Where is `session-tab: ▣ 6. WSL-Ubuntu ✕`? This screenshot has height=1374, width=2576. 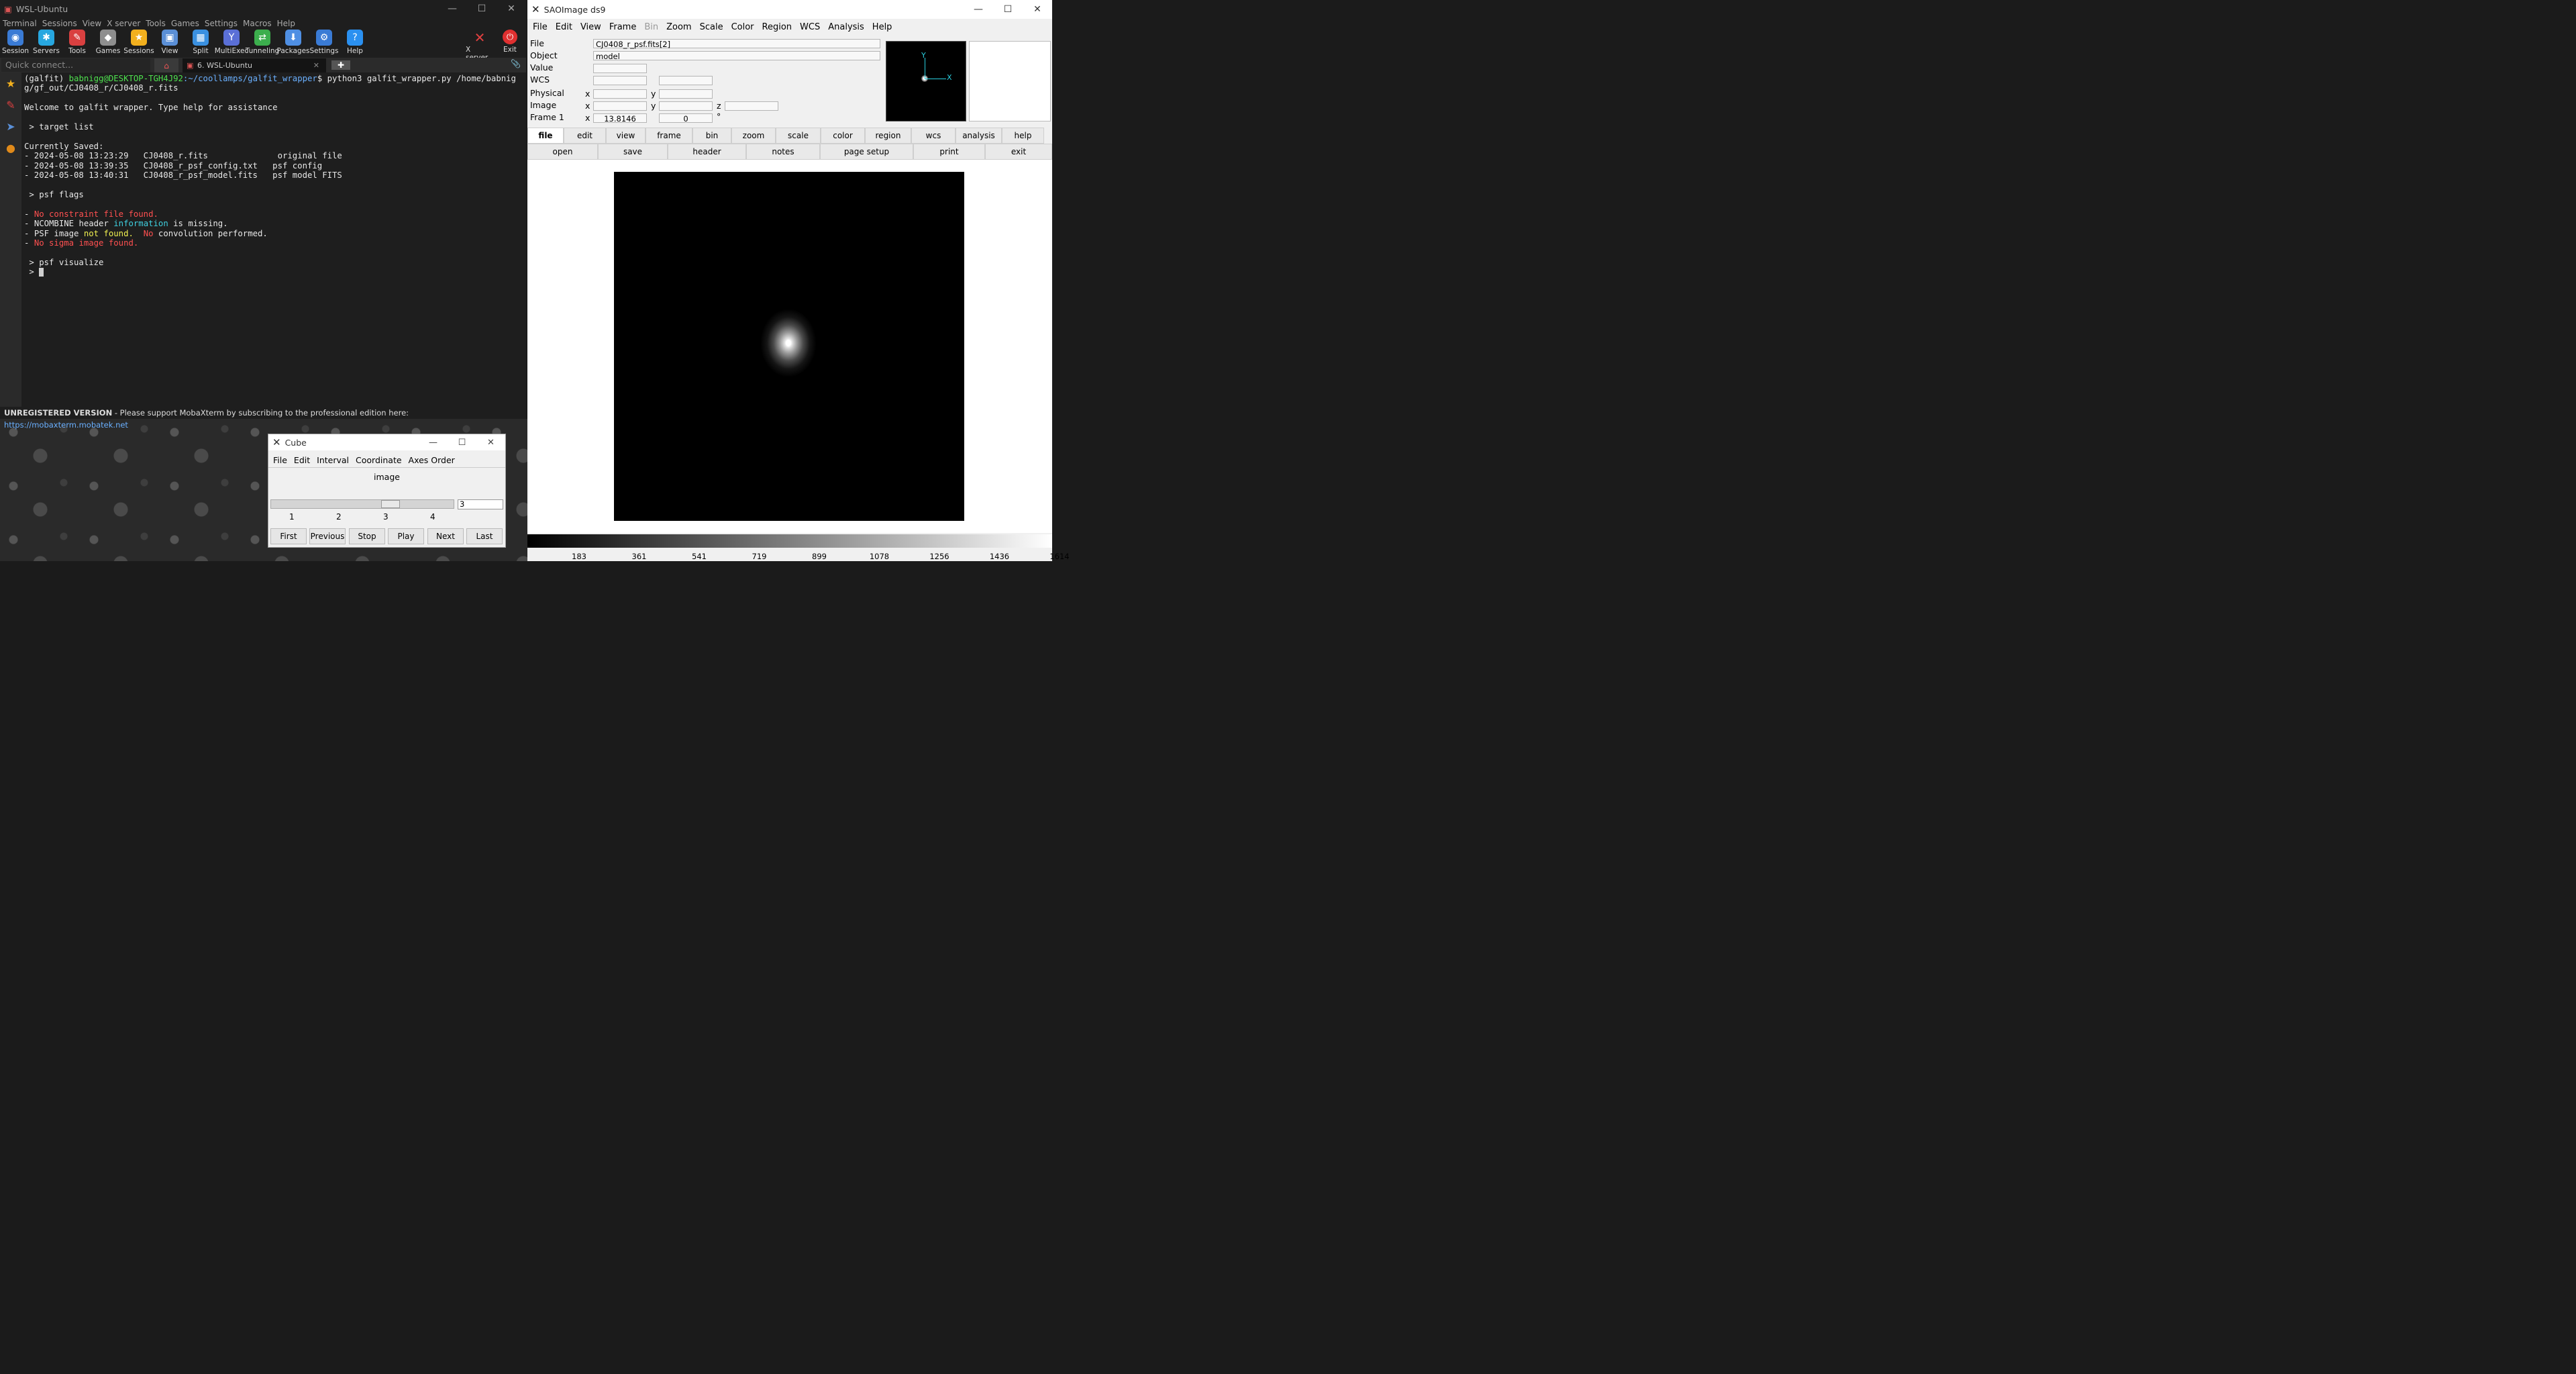
session-tab: ▣ 6. WSL-Ubuntu ✕ is located at coordinates (254, 65).